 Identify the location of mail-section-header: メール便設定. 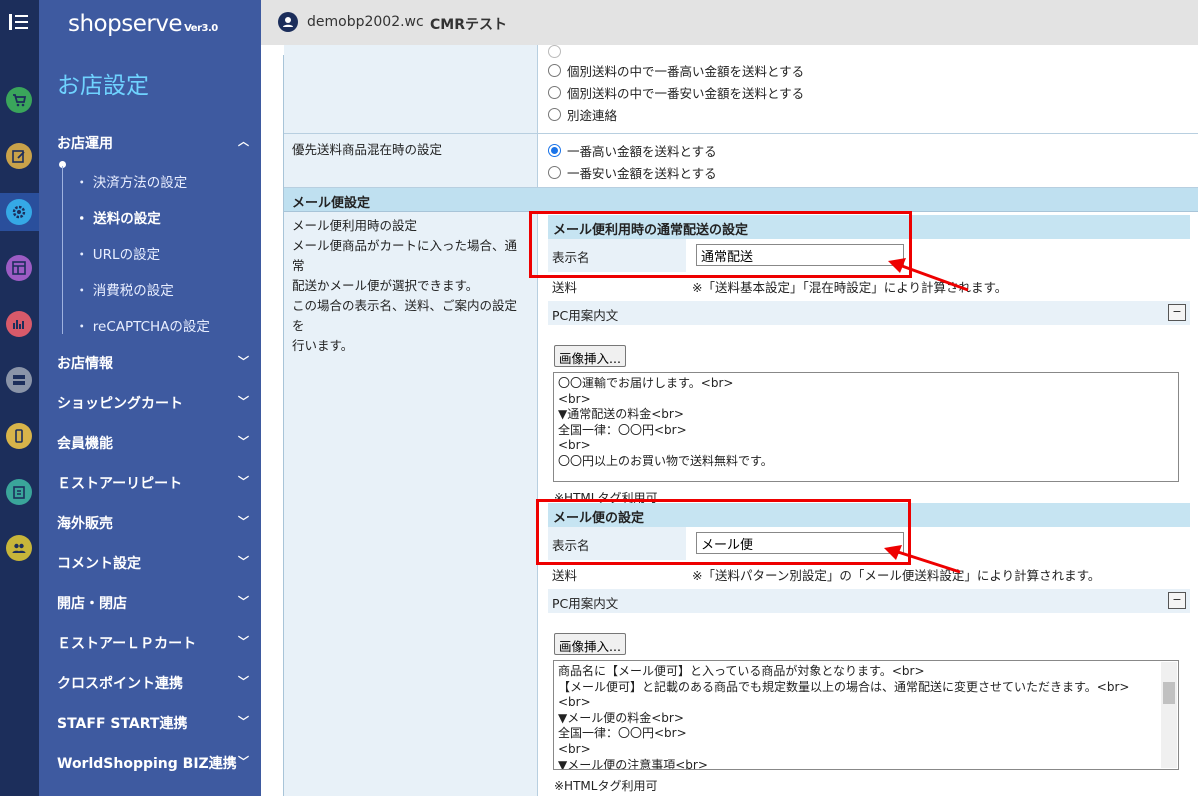
(741, 200).